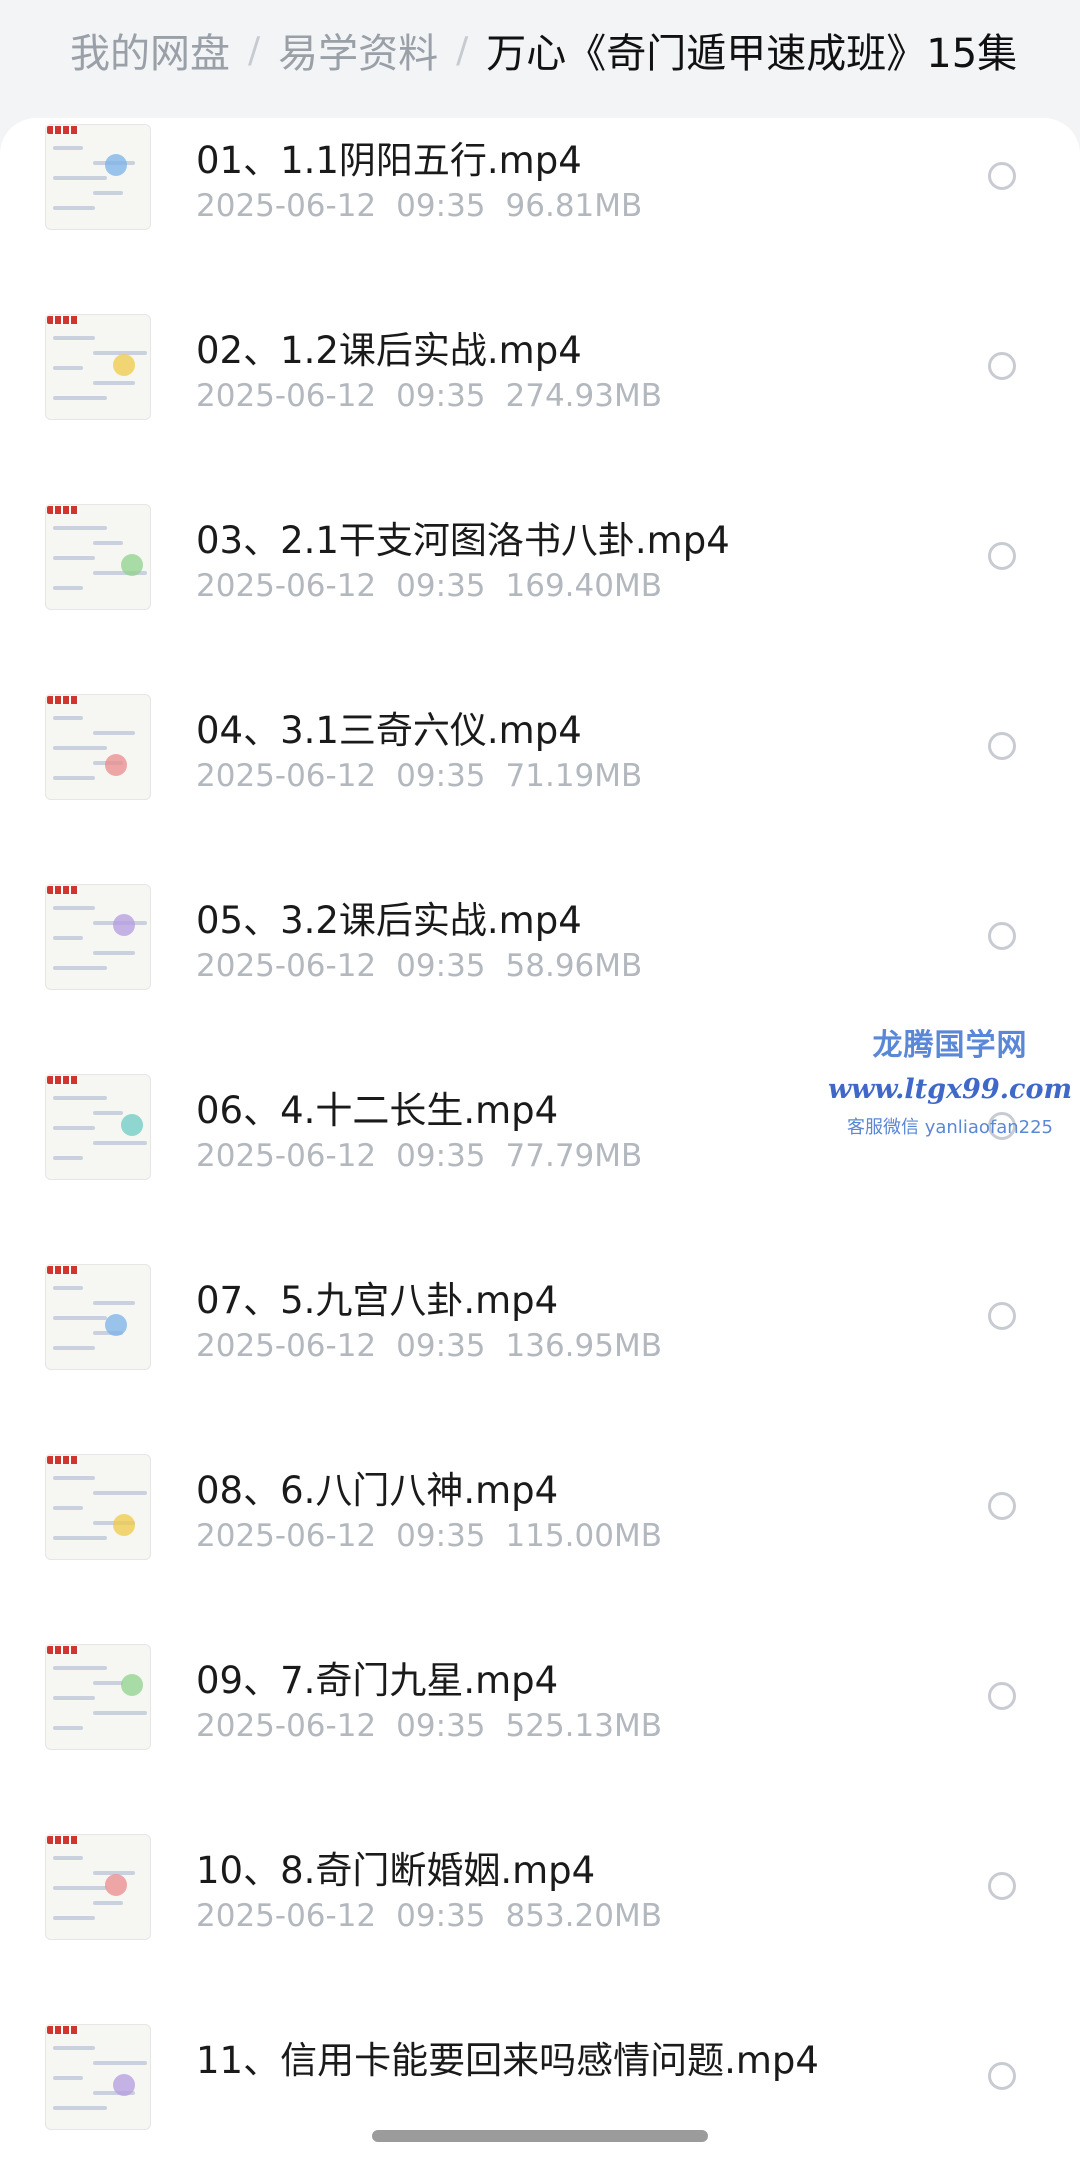 The width and height of the screenshot is (1080, 2170). I want to click on file-size: 77.79MB, so click(574, 1156).